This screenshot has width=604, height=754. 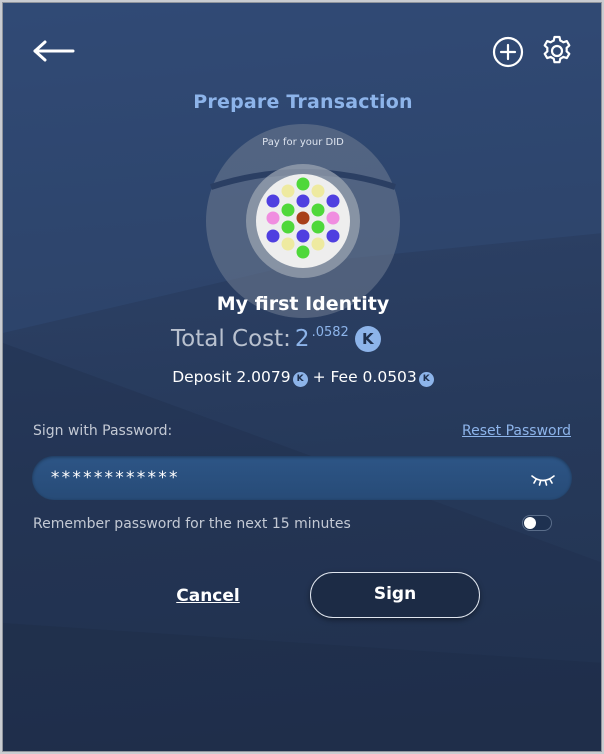 I want to click on remember-password-toggle, so click(x=537, y=523).